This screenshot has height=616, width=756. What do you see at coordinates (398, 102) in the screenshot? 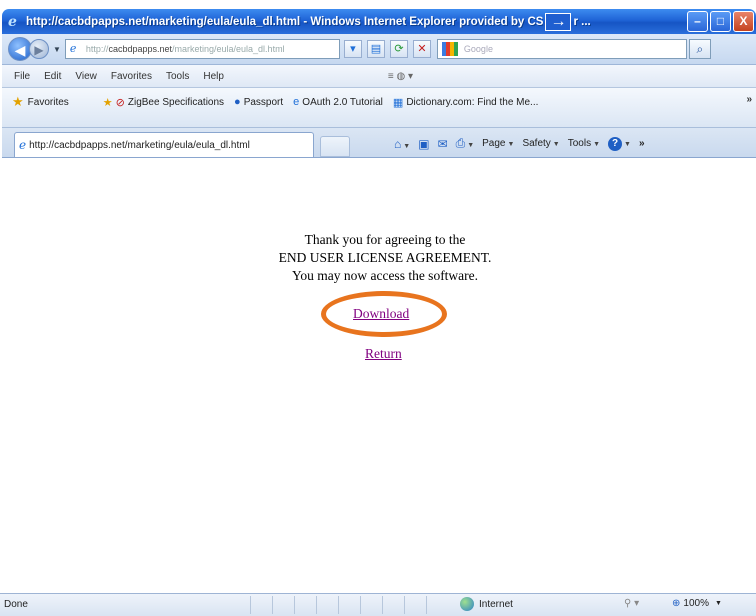
I see `dictionary-icon: ▦` at bounding box center [398, 102].